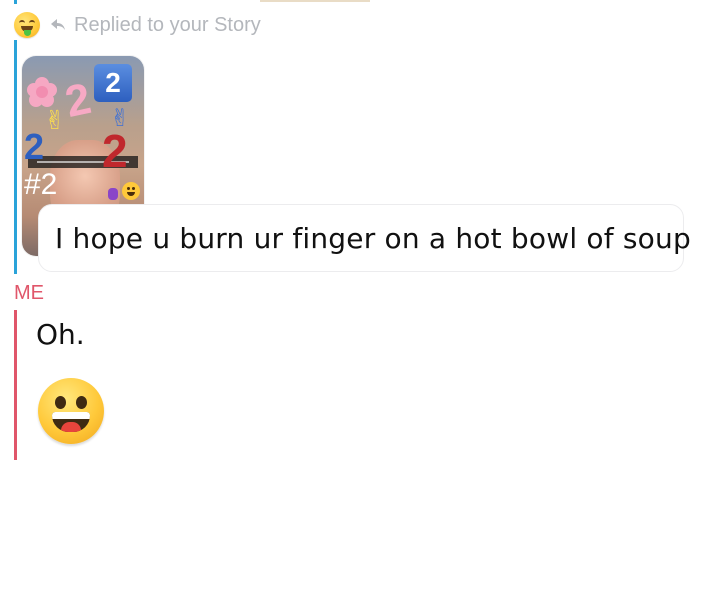 The height and width of the screenshot is (594, 720). I want to click on red-glitter-two-sticker: 2, so click(115, 151).